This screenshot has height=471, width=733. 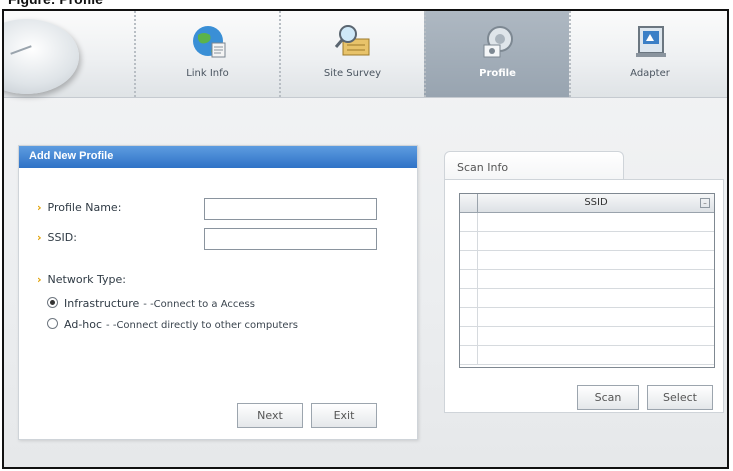 I want to click on option-description: - -Connect directly to other computers, so click(x=202, y=325).